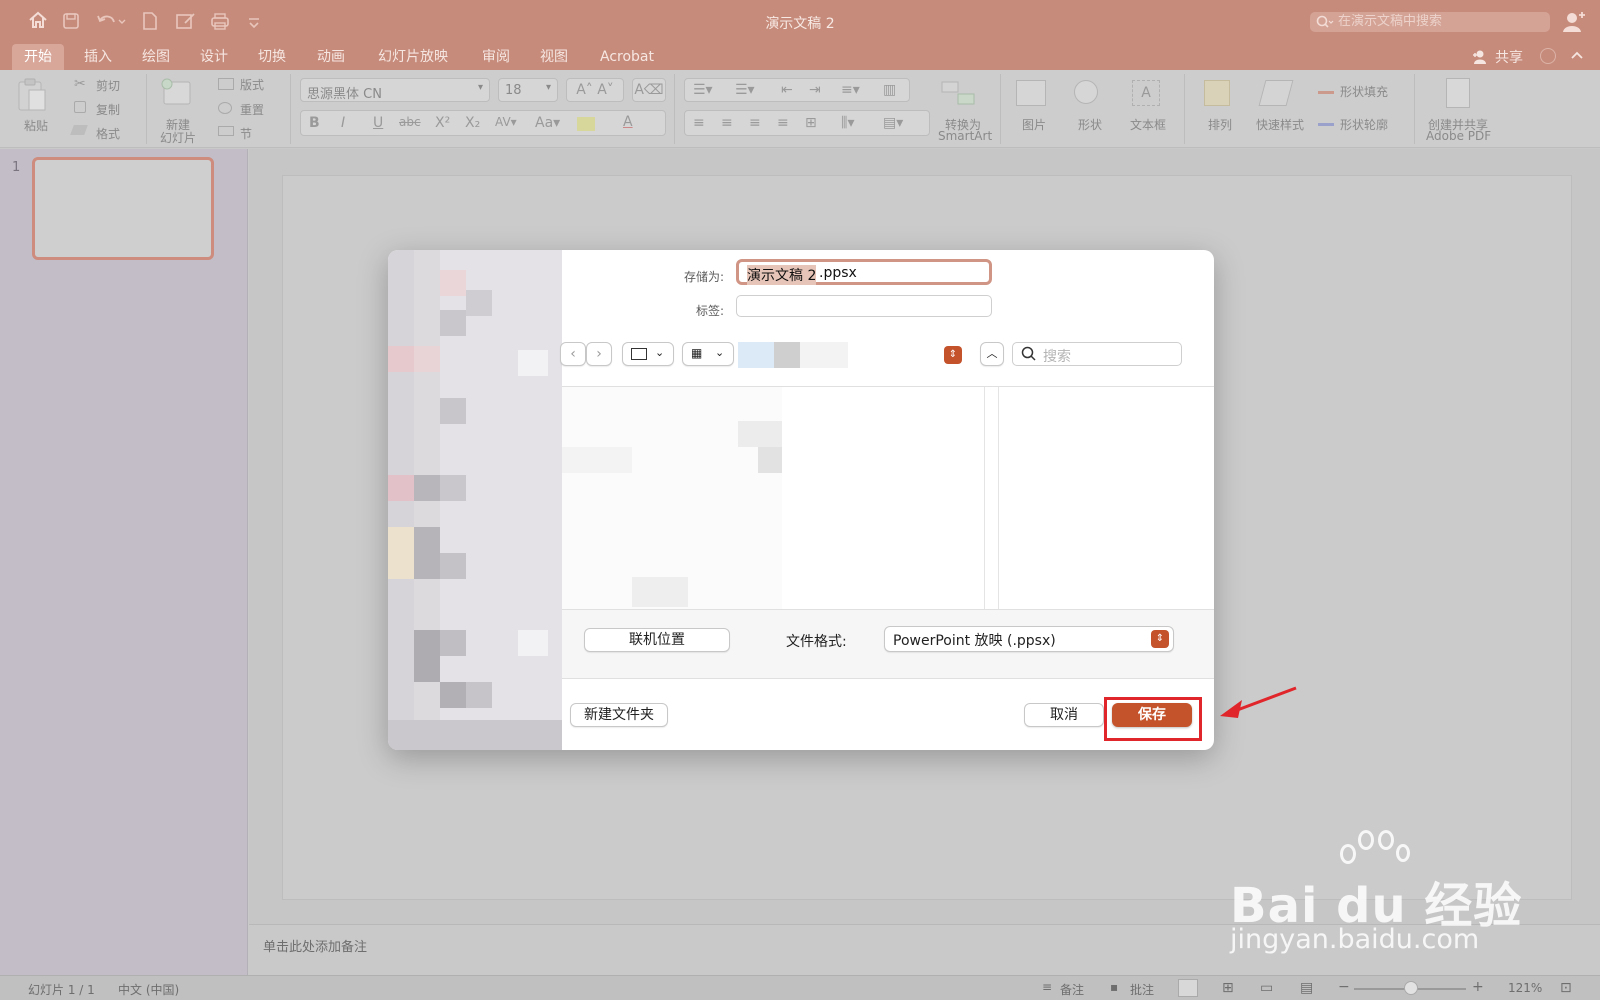 The image size is (1600, 1000). Describe the element at coordinates (528, 90) in the screenshot. I see `font-size-dropdown: 18 ▾` at that location.